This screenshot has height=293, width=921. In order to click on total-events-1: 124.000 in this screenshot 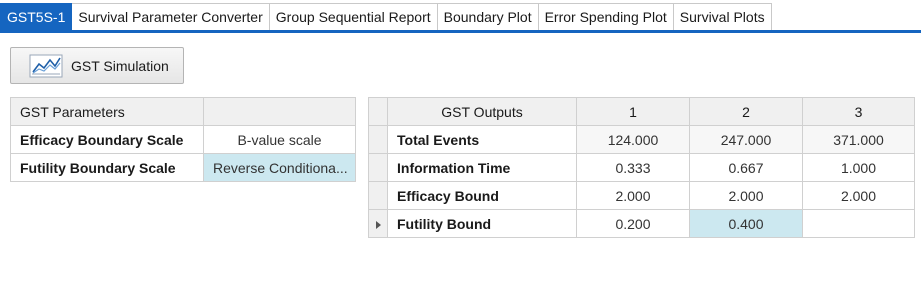, I will do `click(633, 139)`.